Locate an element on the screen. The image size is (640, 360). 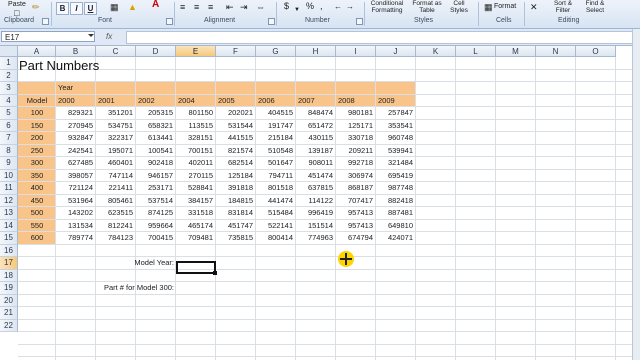
part-number-cell: 391818 is located at coordinates (234, 188).